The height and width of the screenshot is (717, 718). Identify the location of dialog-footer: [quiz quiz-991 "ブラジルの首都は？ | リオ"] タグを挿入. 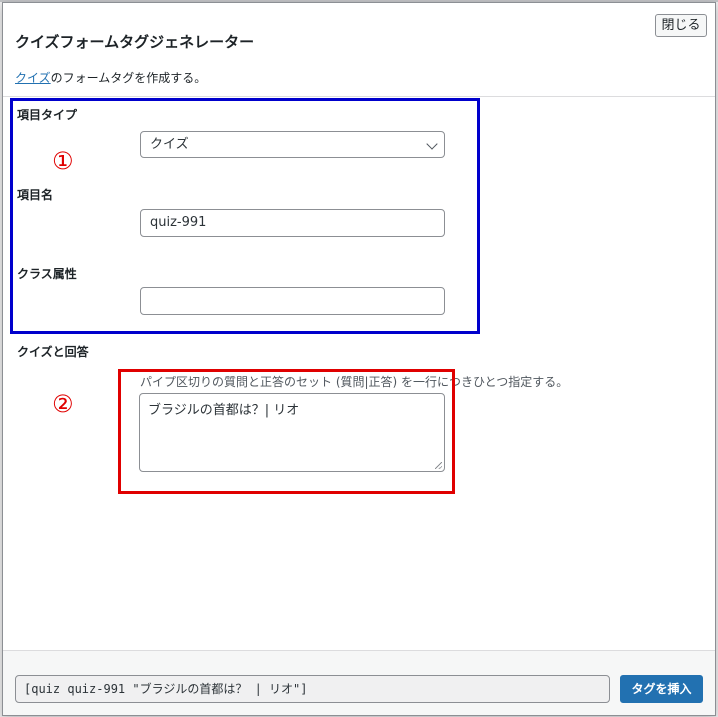
(359, 683).